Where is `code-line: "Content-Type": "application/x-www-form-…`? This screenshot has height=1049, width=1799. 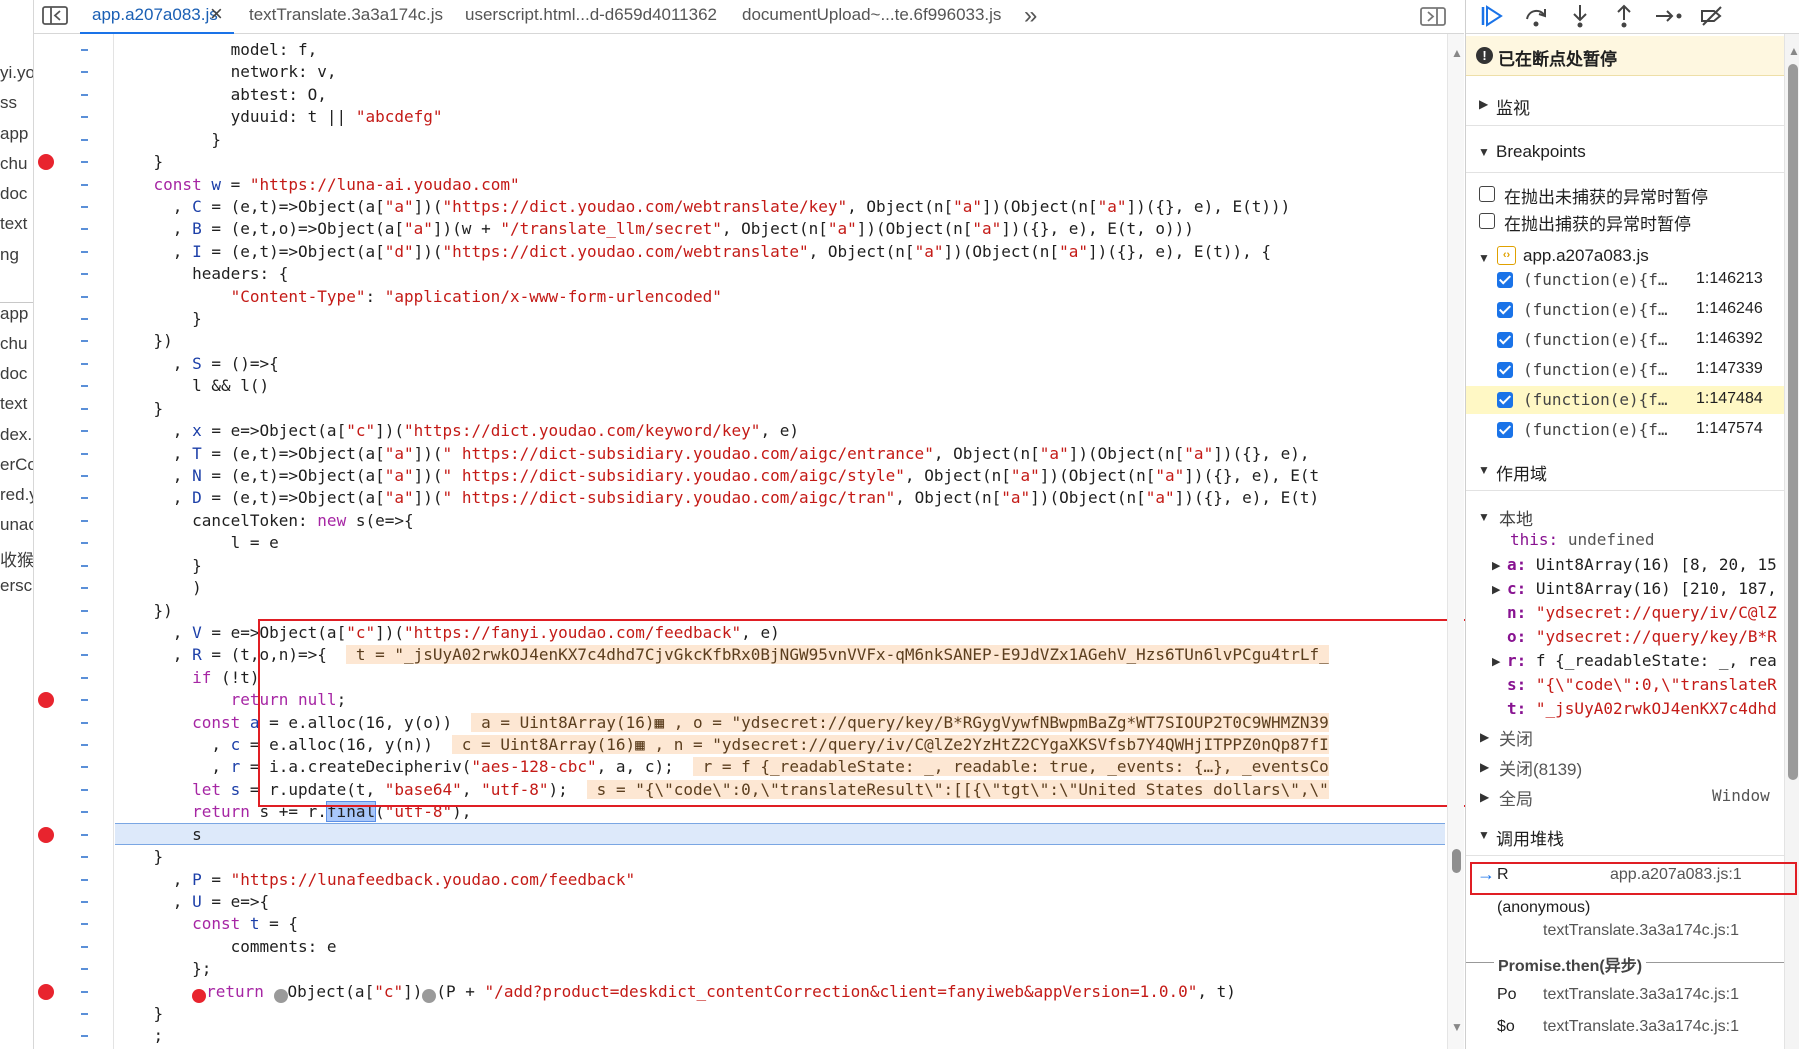
code-line: "Content-Type": "application/x-www-form-… is located at coordinates (418, 297).